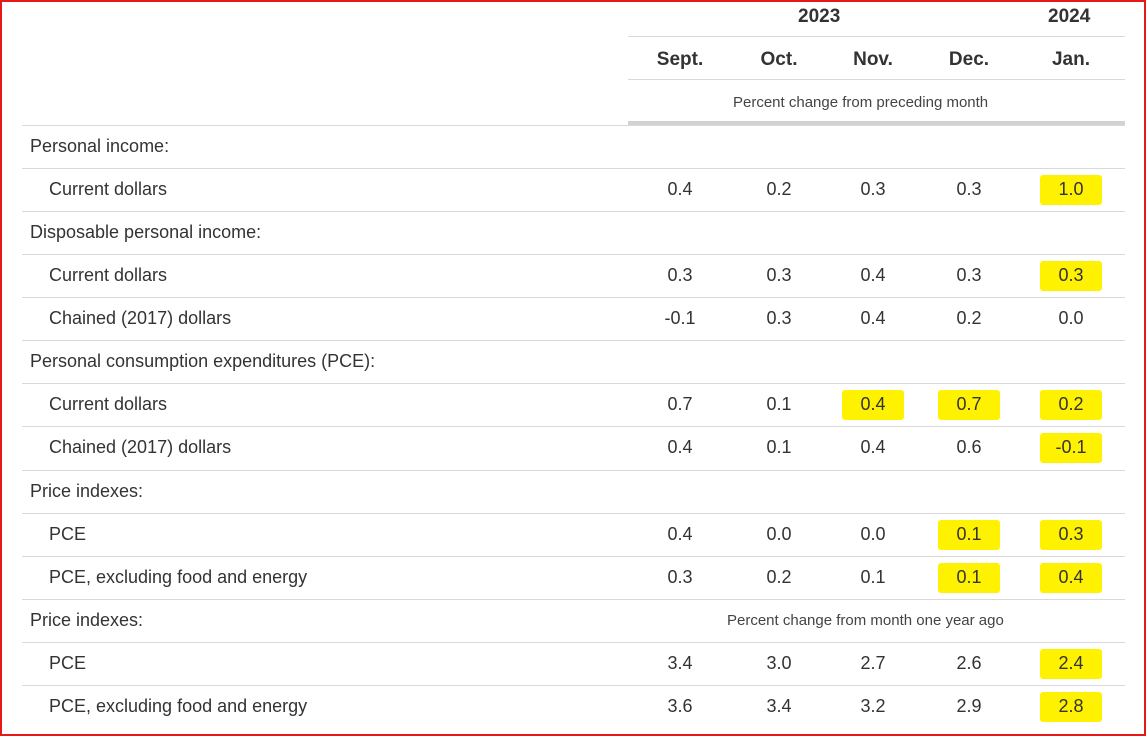  What do you see at coordinates (1069, 16) in the screenshot?
I see `year-2024: 2024` at bounding box center [1069, 16].